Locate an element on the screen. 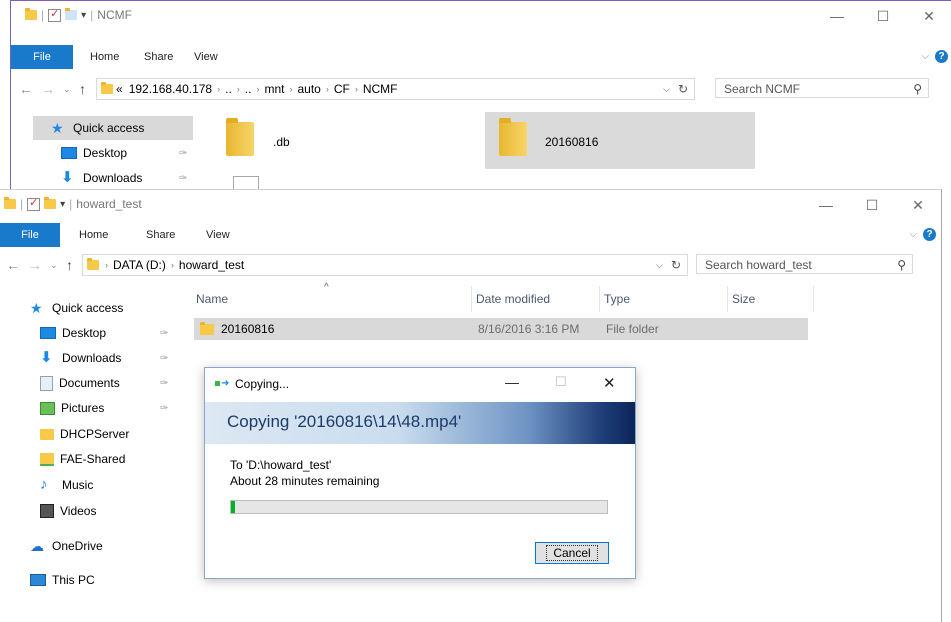 This screenshot has height=622, width=951. sidebar-item-label: Quick access is located at coordinates (109, 128).